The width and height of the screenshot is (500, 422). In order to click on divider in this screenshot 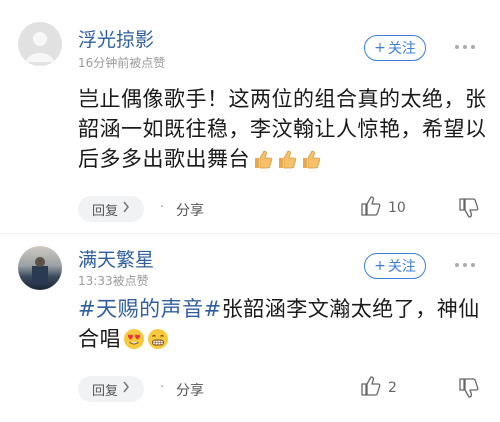, I will do `click(250, 233)`.